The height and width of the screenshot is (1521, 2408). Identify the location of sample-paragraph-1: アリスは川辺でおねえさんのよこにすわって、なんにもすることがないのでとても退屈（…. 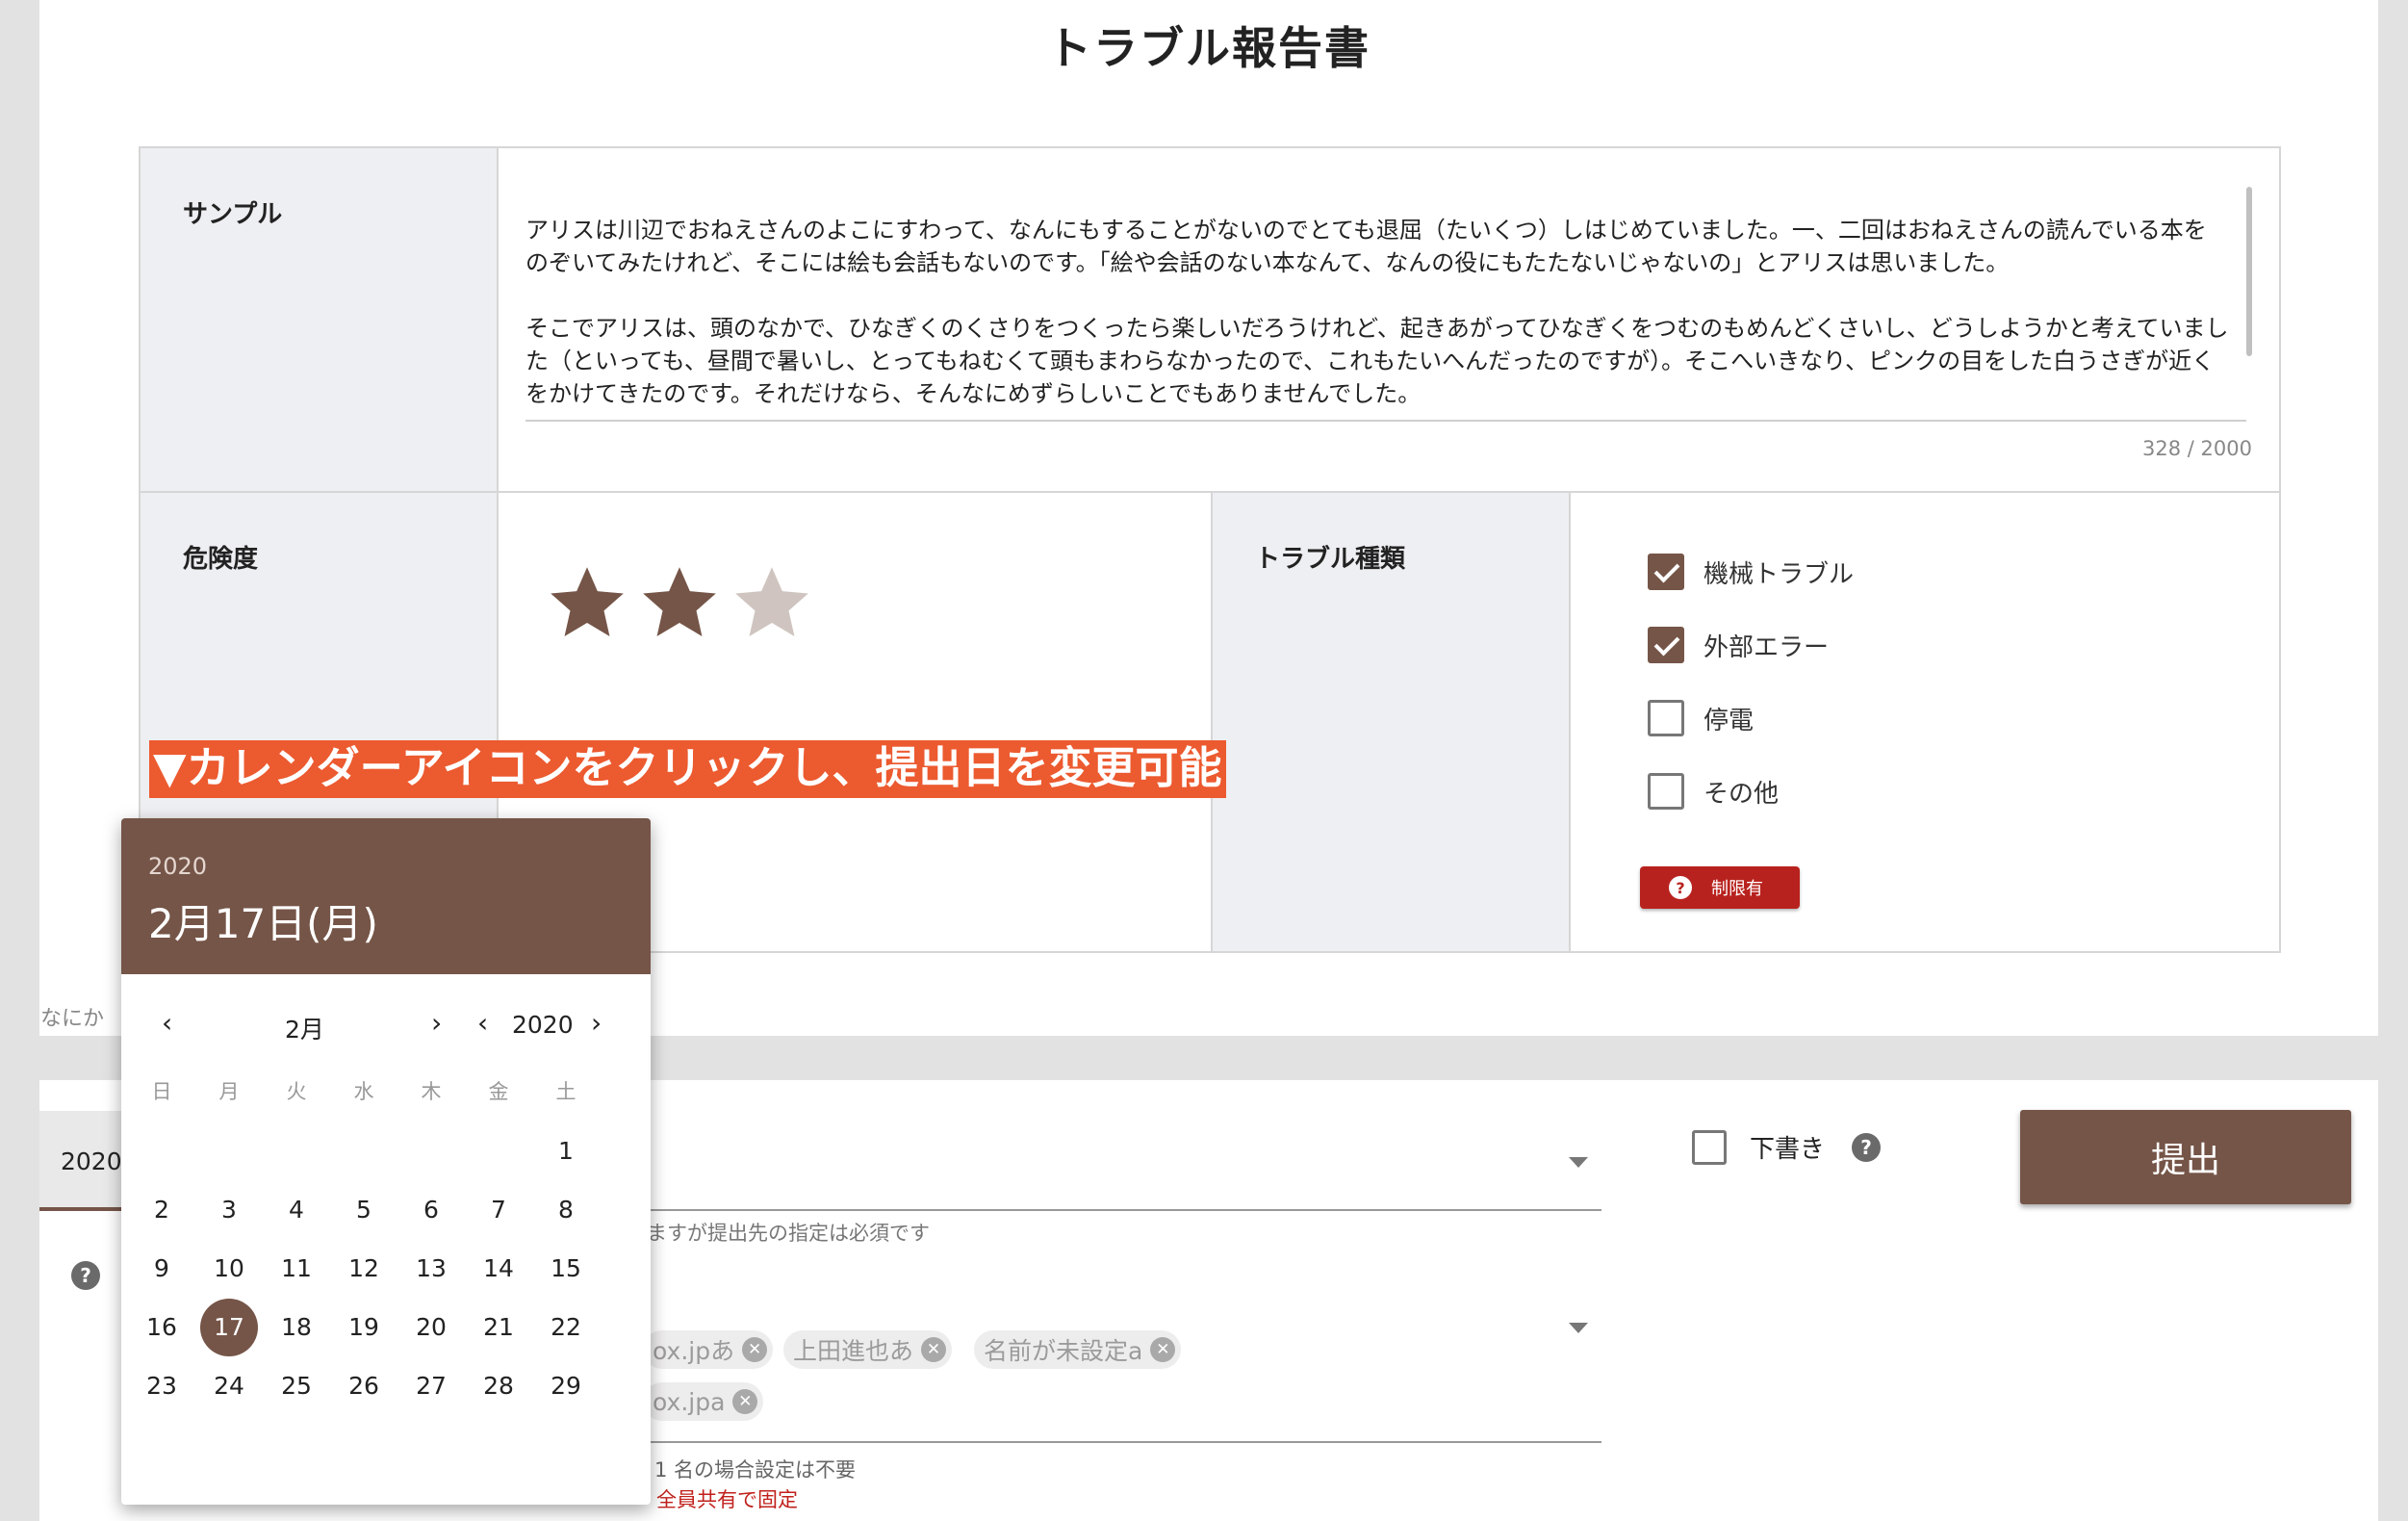
(1366, 246).